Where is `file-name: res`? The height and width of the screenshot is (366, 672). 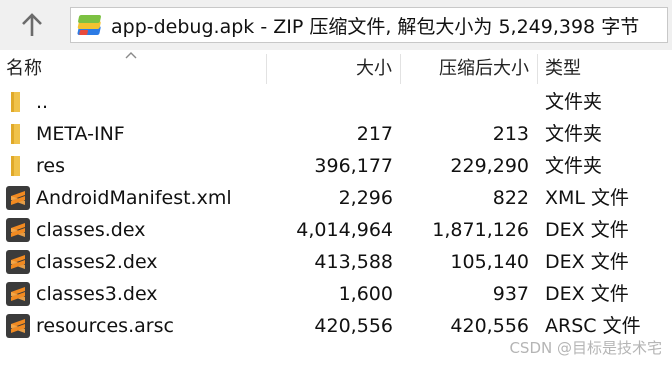
file-name: res is located at coordinates (50, 166).